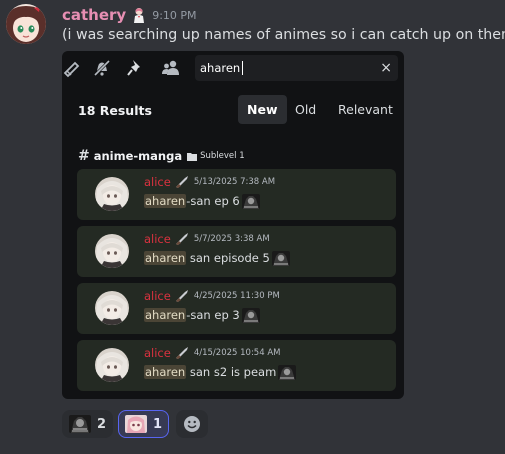 Image resolution: width=505 pixels, height=454 pixels. What do you see at coordinates (102, 68) in the screenshot?
I see `bell-off-icon` at bounding box center [102, 68].